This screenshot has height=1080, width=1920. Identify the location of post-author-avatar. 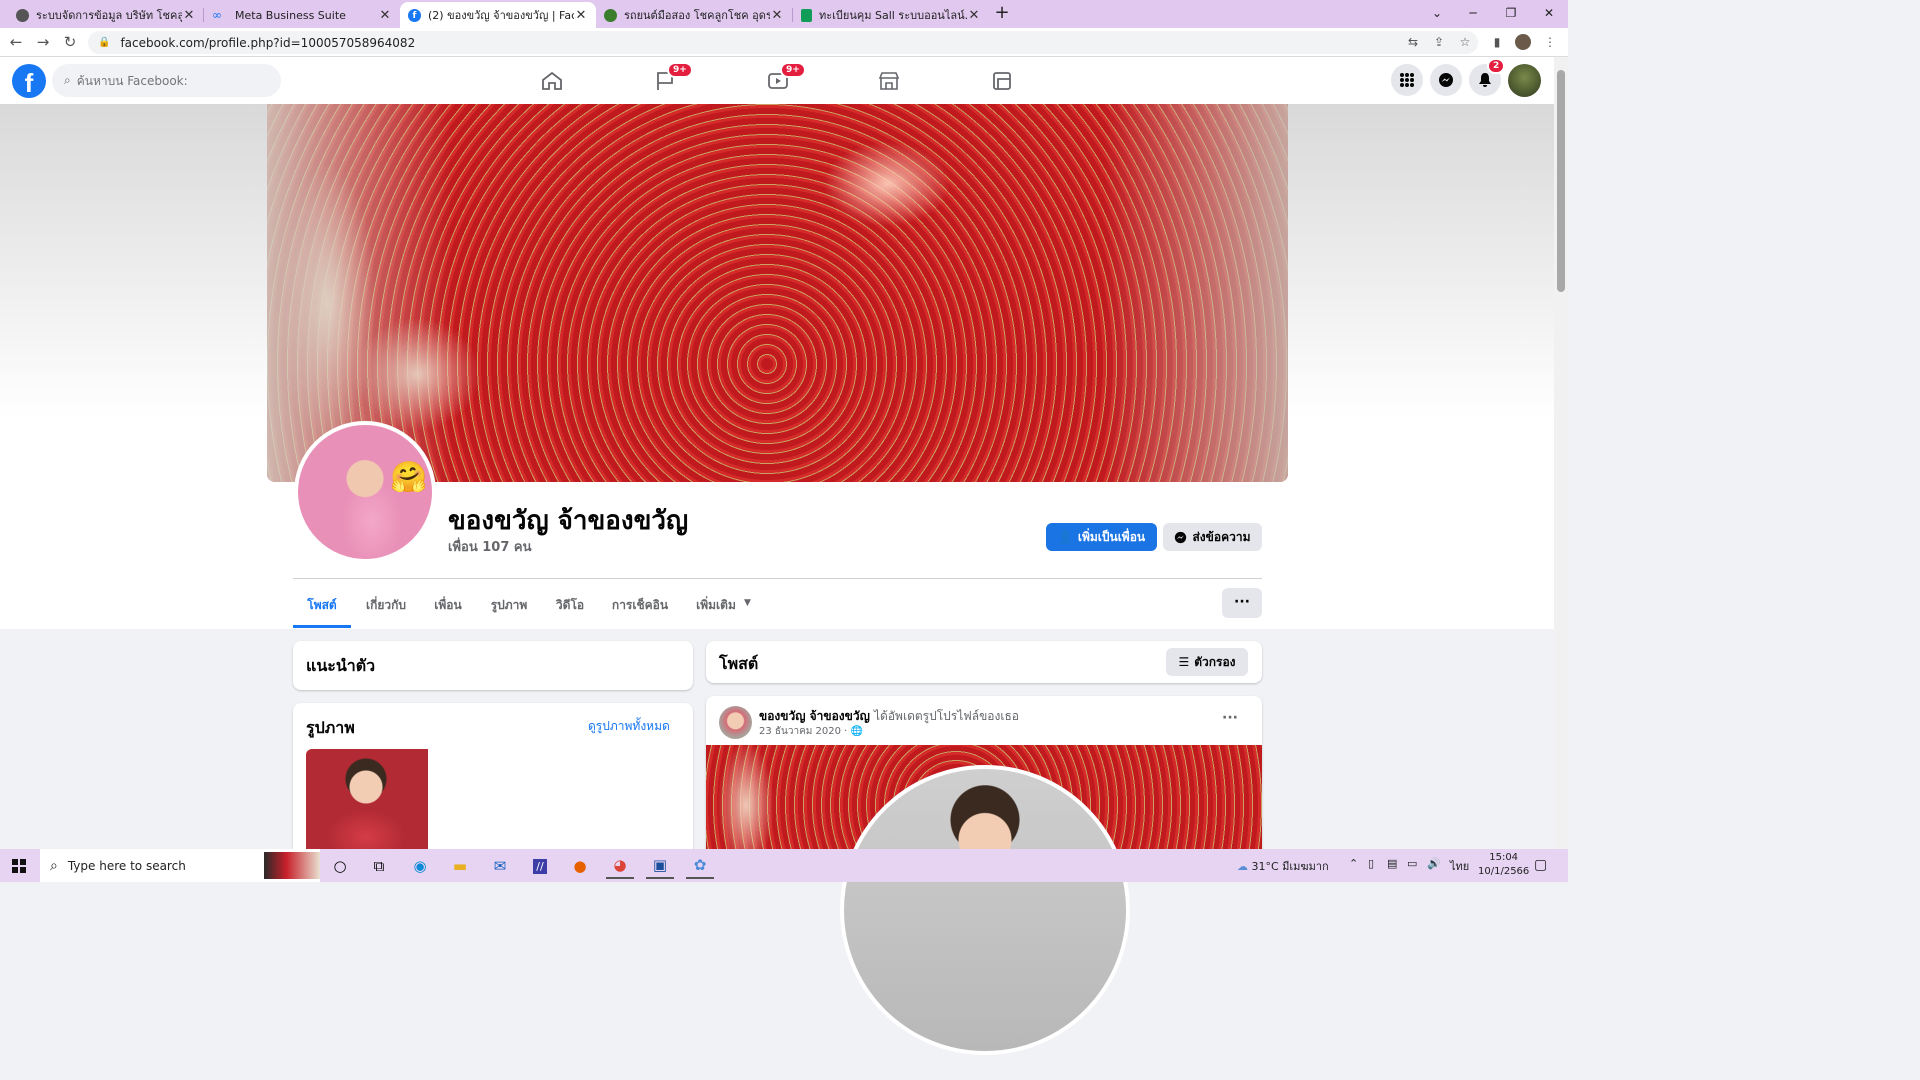
(735, 722).